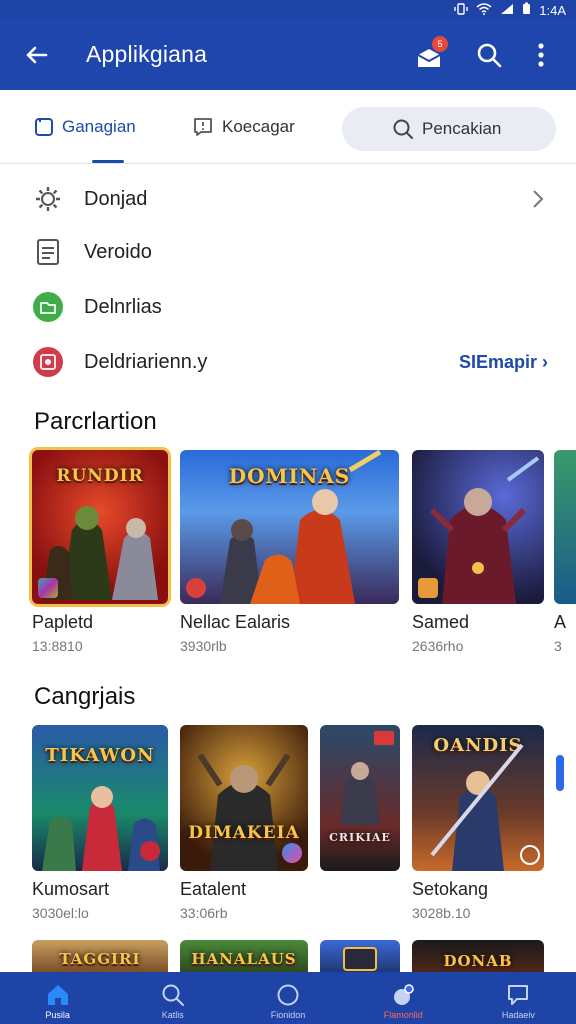 This screenshot has width=576, height=1024. I want to click on more-options-button, so click(543, 55).